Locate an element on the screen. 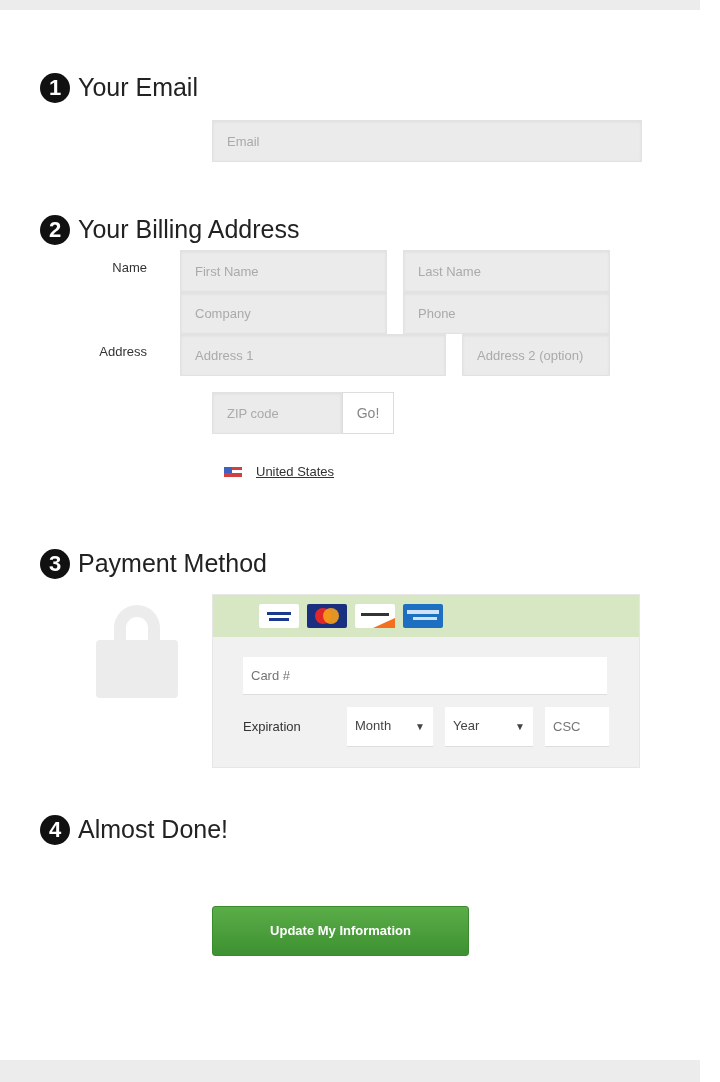 Image resolution: width=720 pixels, height=1082 pixels. section-title: Your Billing Address is located at coordinates (189, 230).